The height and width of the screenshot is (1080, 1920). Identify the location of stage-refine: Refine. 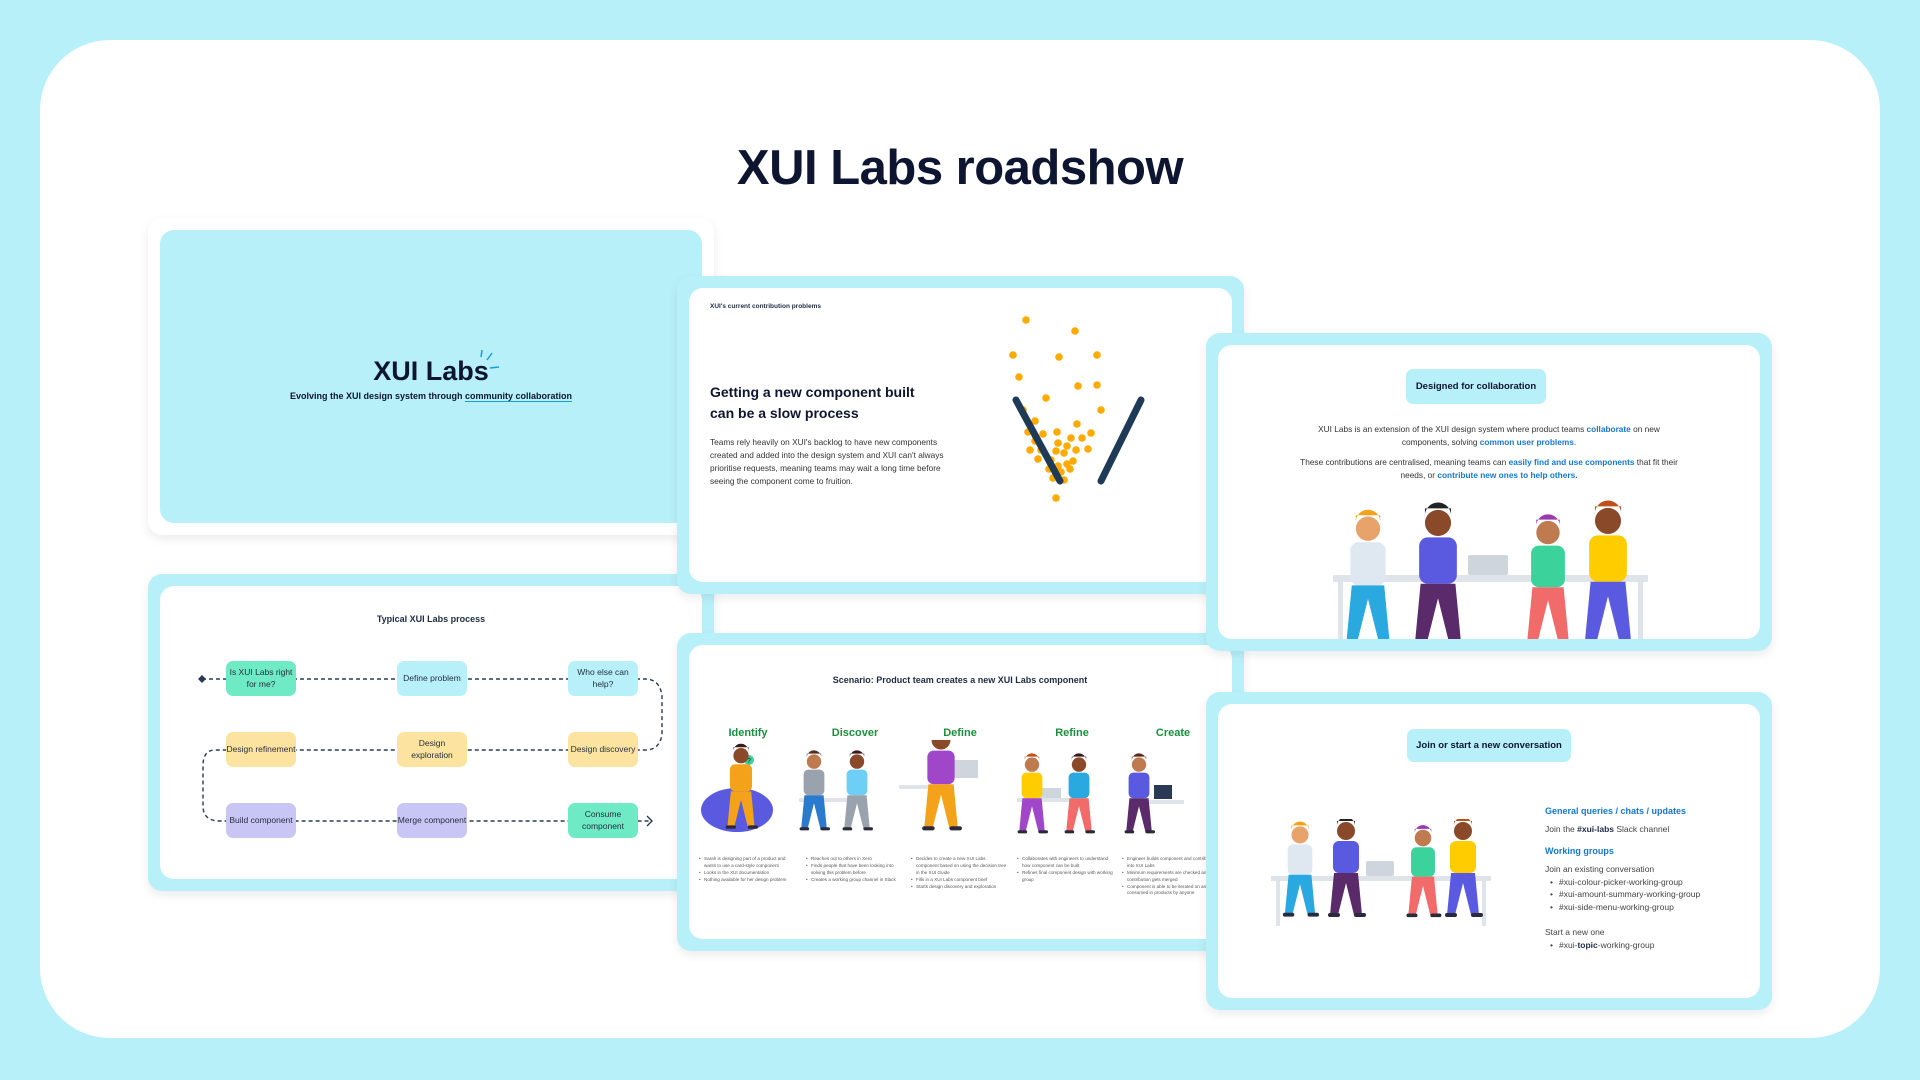
(1072, 733).